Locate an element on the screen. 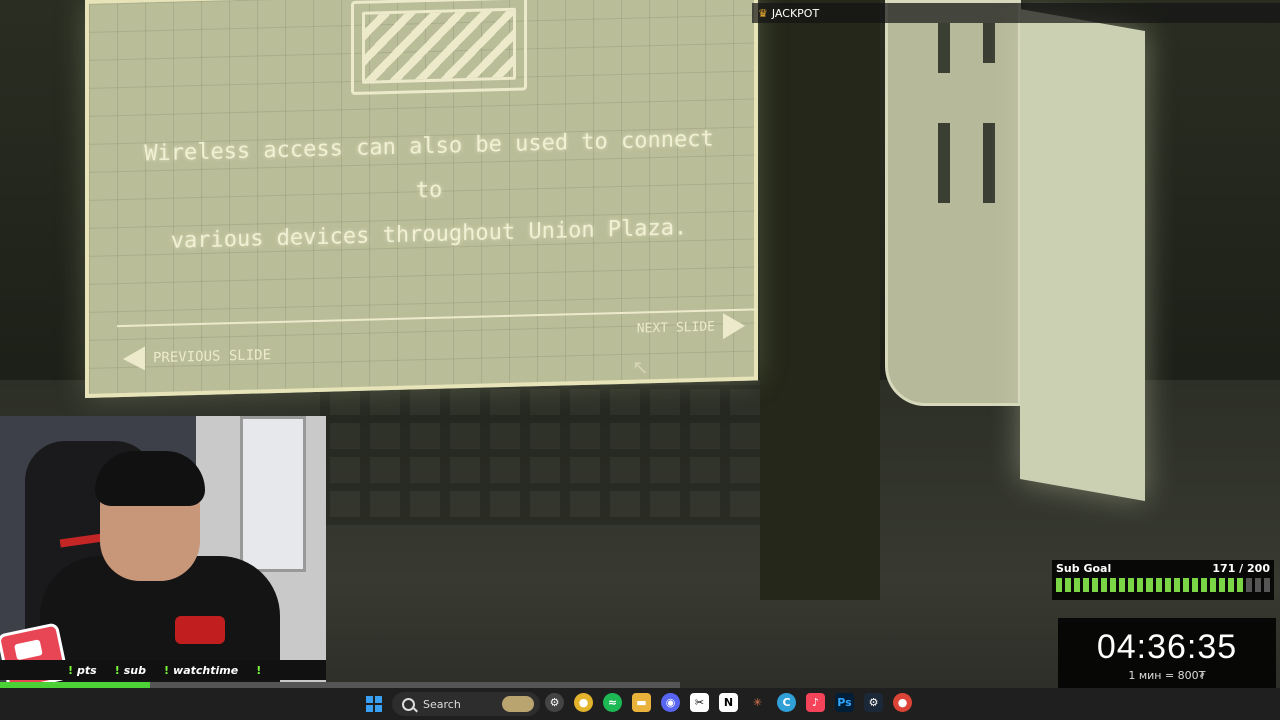  settings-icon: ⚙ is located at coordinates (554, 702).